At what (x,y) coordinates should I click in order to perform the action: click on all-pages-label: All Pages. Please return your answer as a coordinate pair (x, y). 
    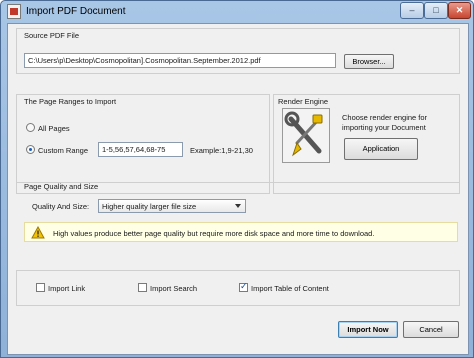
    Looking at the image, I should click on (54, 128).